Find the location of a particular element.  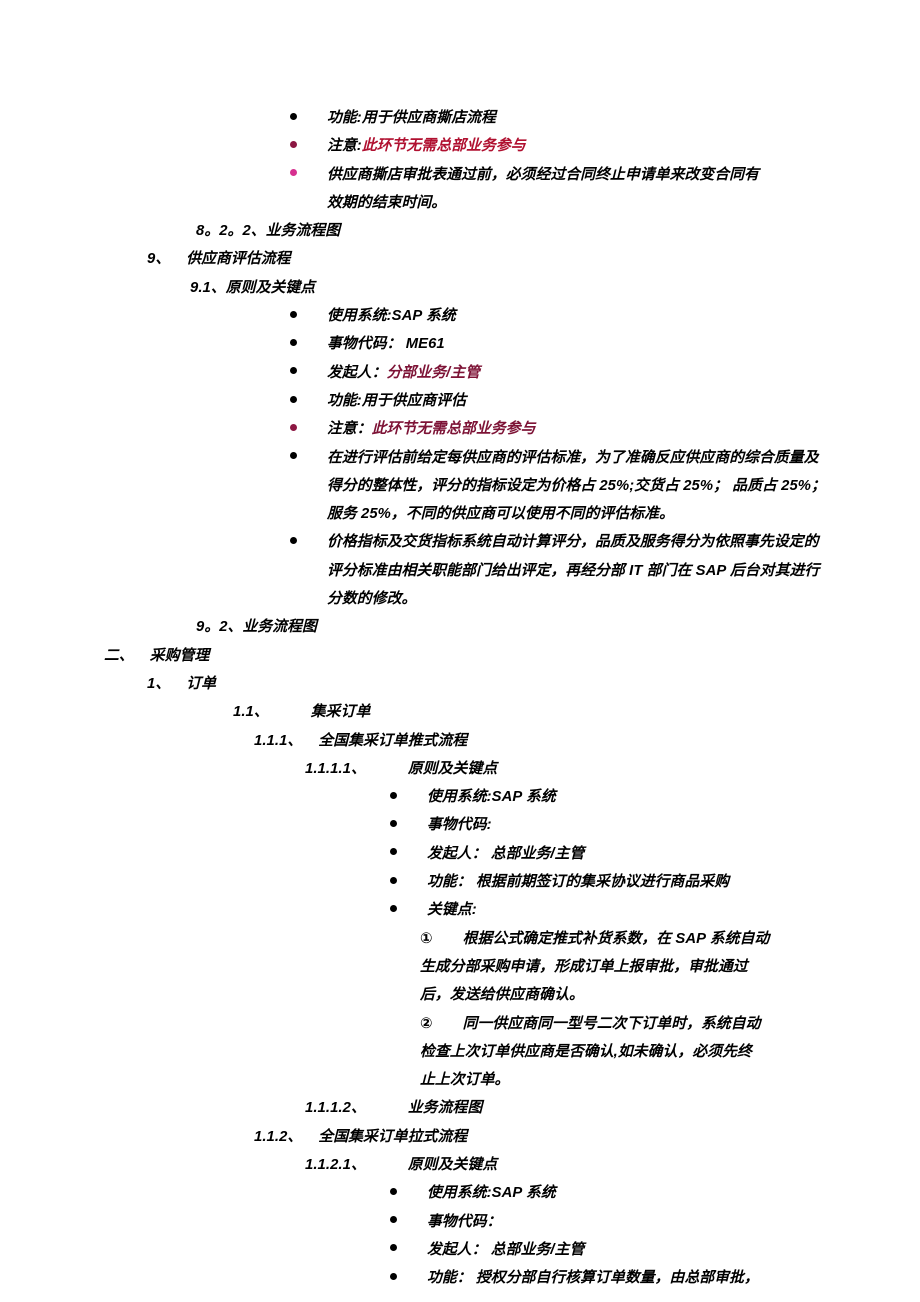

heading-number: 1.1.1.2、 is located at coordinates (356, 1108).